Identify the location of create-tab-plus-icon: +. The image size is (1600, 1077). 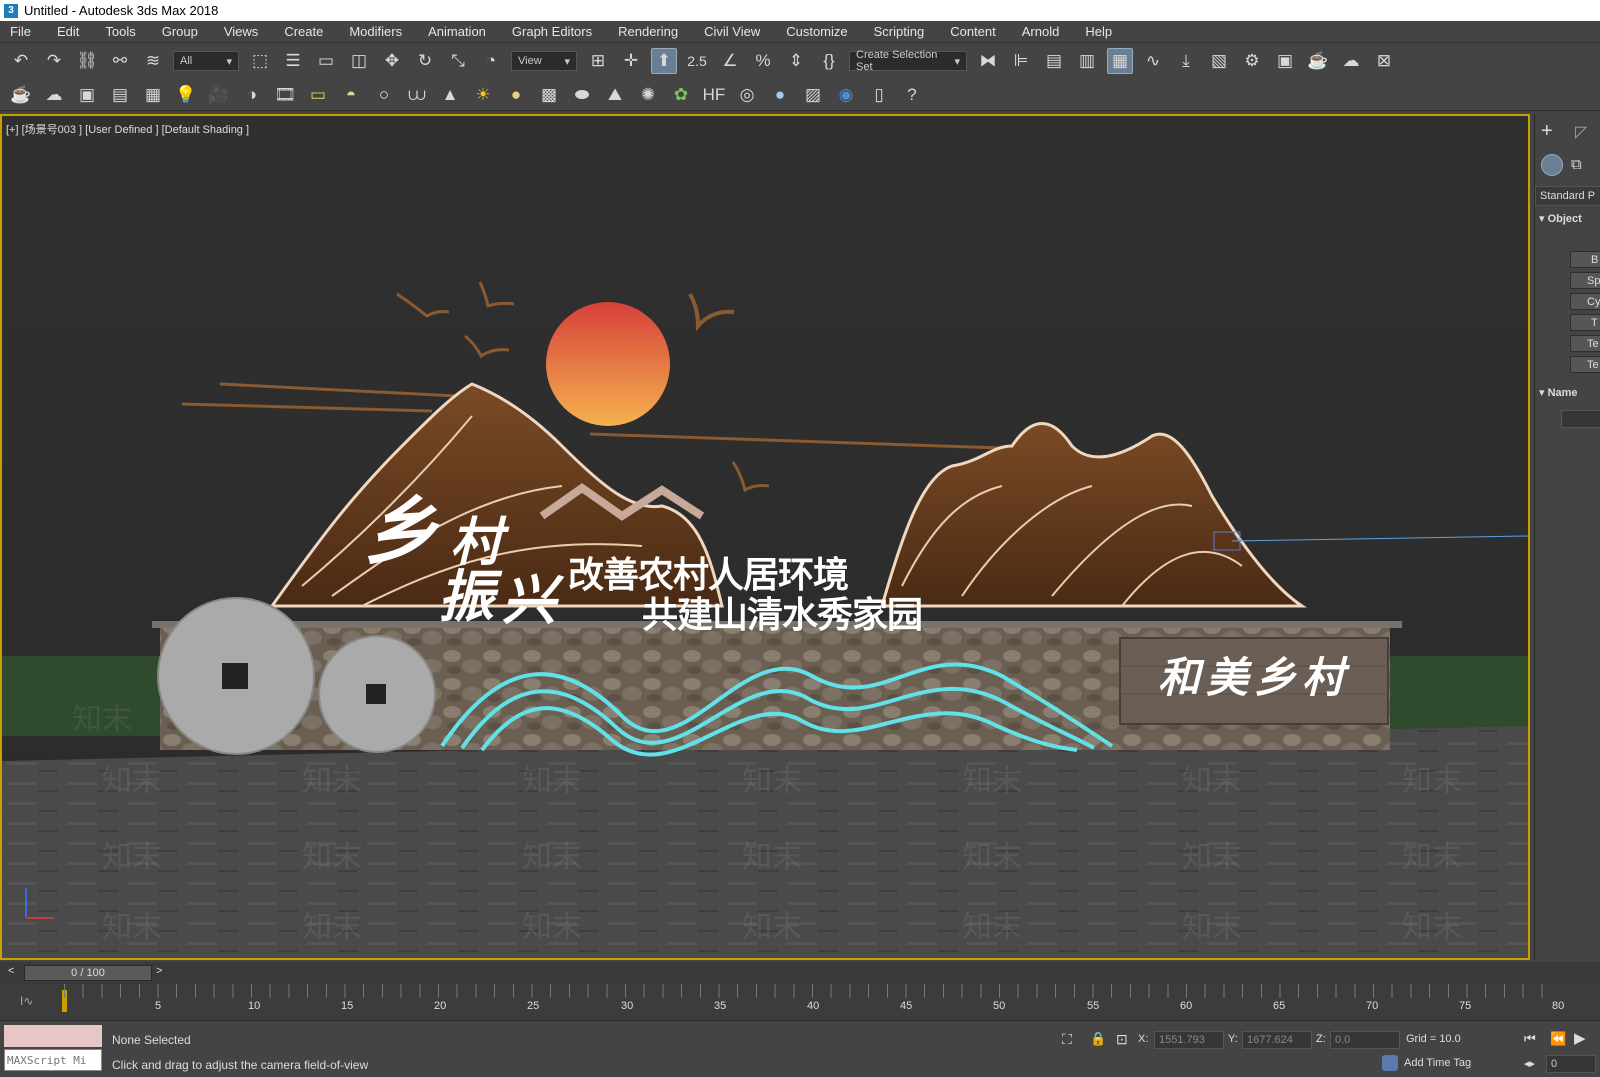
(1547, 131).